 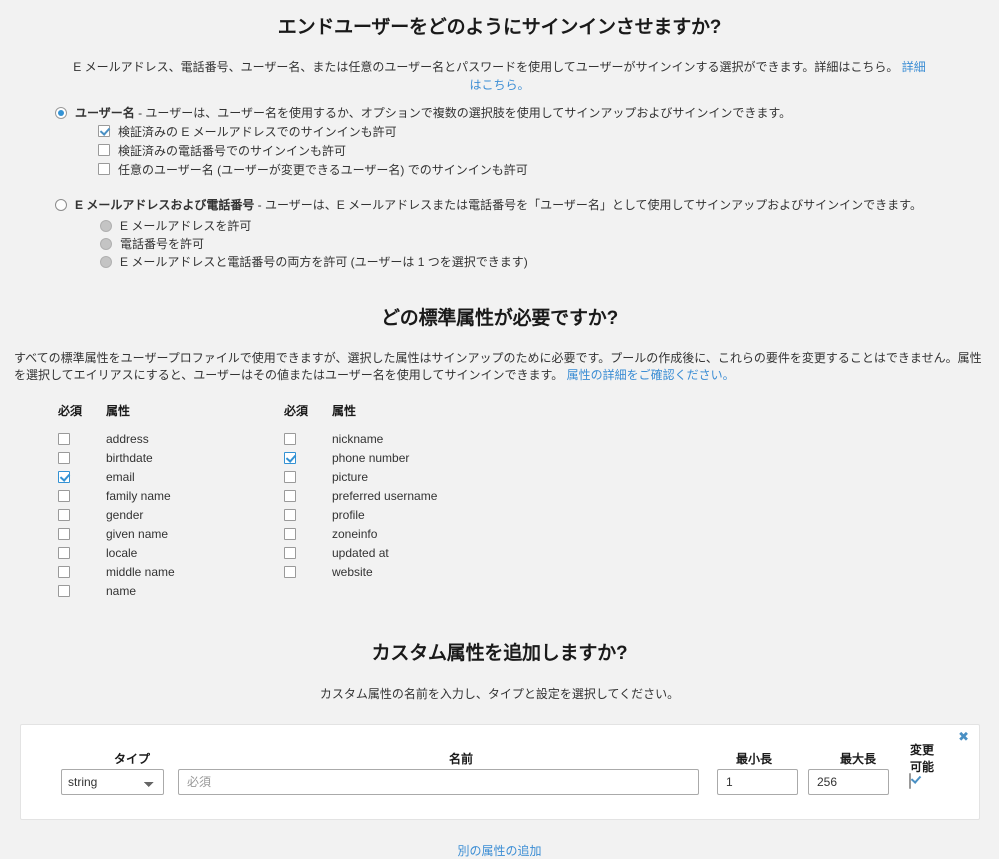 What do you see at coordinates (61, 113) in the screenshot?
I see `radio-username` at bounding box center [61, 113].